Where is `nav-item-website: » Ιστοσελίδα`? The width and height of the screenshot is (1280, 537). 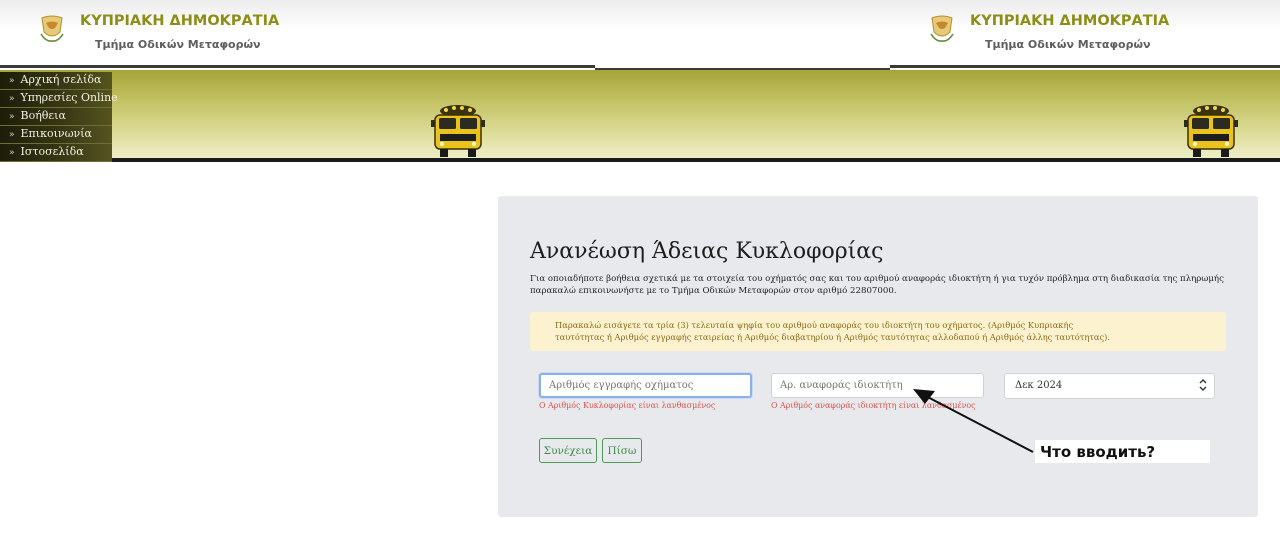 nav-item-website: » Ιστοσελίδα is located at coordinates (56, 153).